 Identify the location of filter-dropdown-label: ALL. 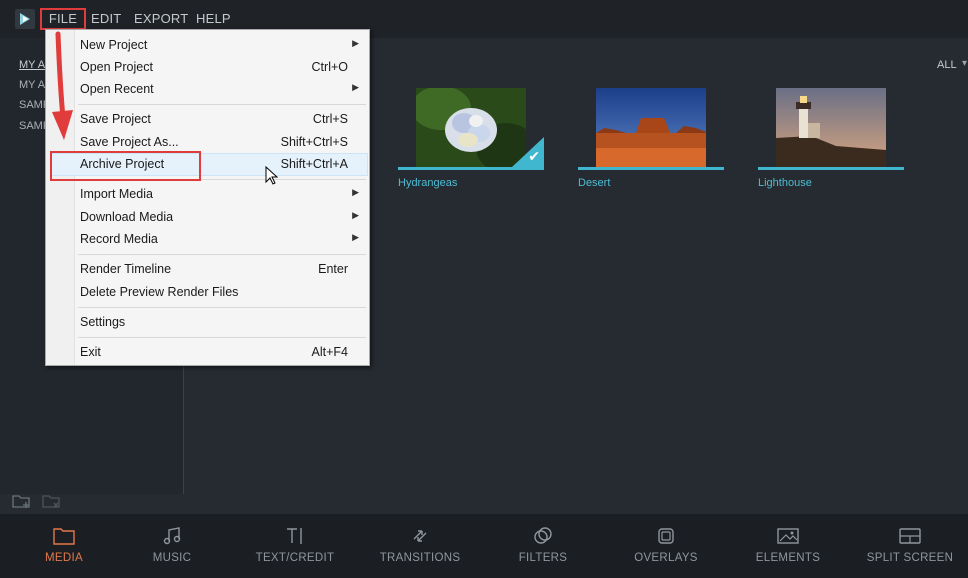
(947, 65).